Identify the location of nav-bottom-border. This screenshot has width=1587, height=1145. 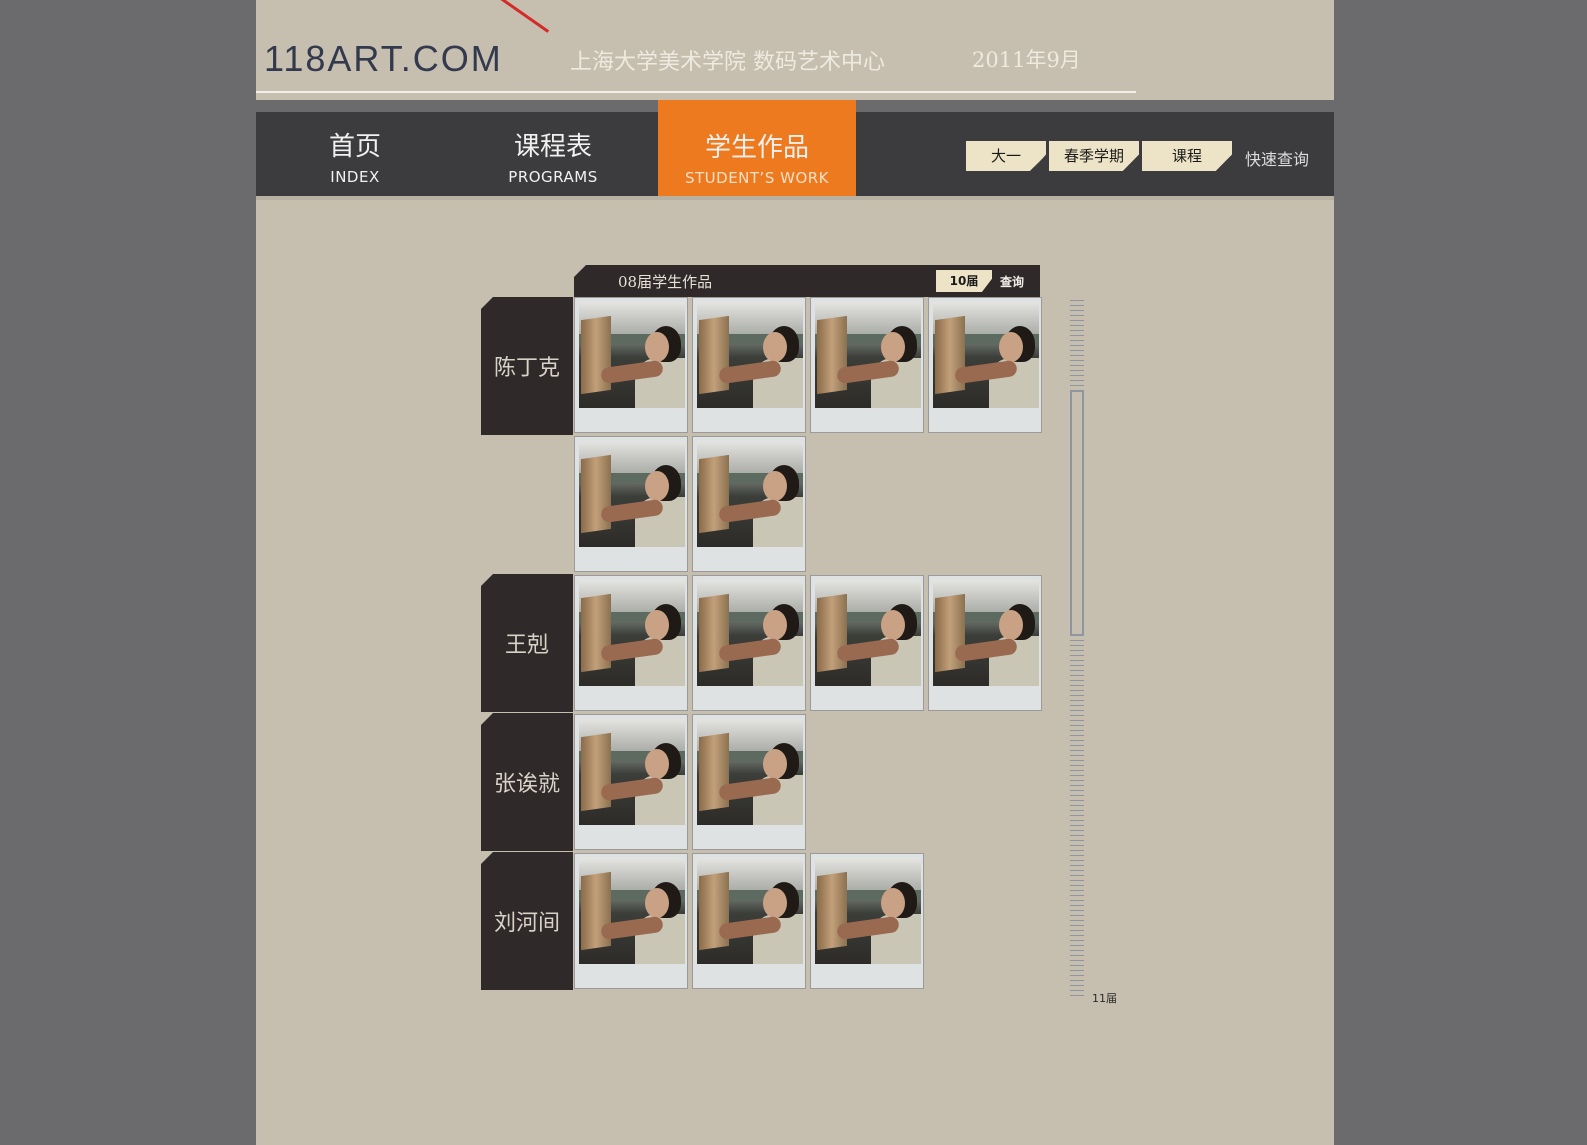
(795, 198).